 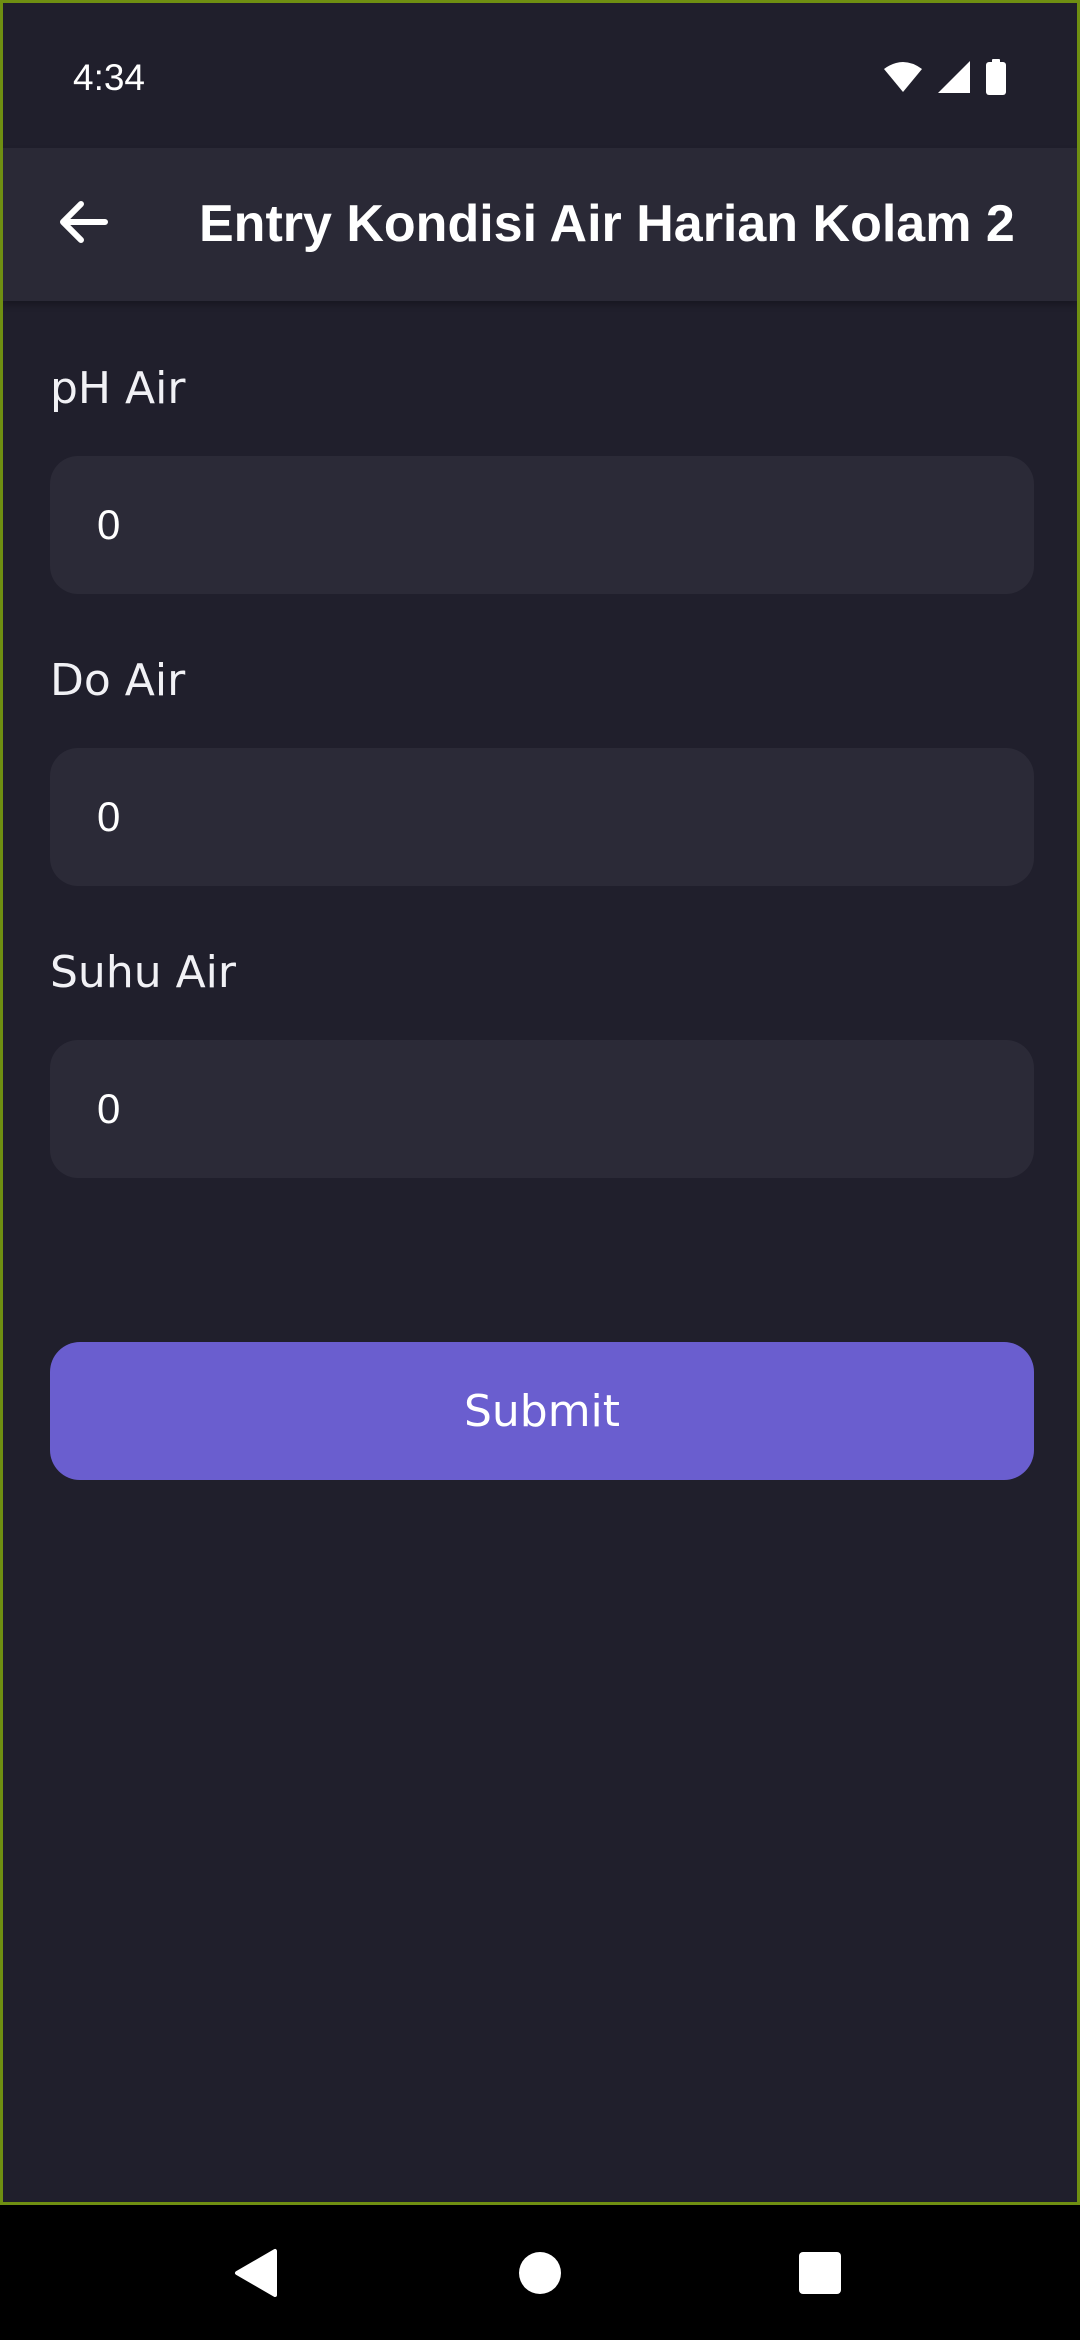 I want to click on status-time: 4:34, so click(x=109, y=77).